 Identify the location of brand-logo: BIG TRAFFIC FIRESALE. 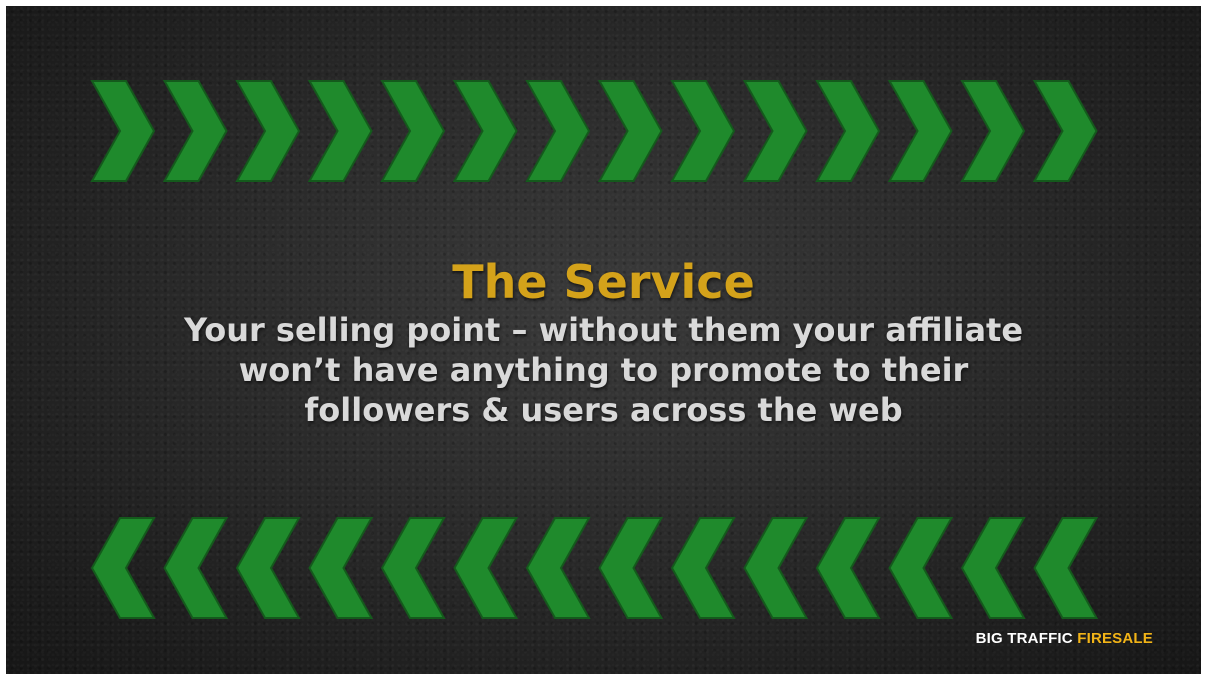
(1064, 638).